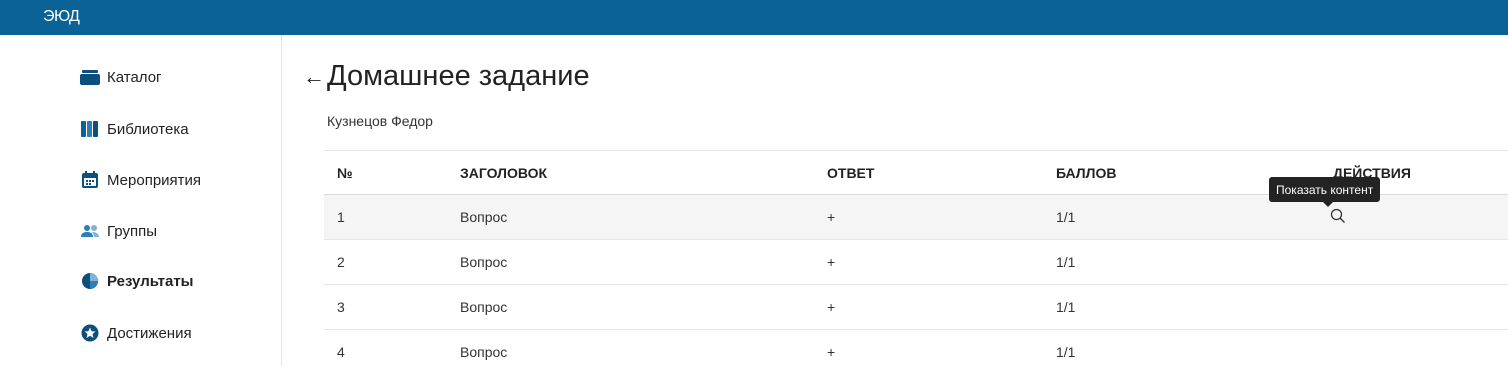 The width and height of the screenshot is (1508, 366). What do you see at coordinates (90, 180) in the screenshot?
I see `calendar-icon` at bounding box center [90, 180].